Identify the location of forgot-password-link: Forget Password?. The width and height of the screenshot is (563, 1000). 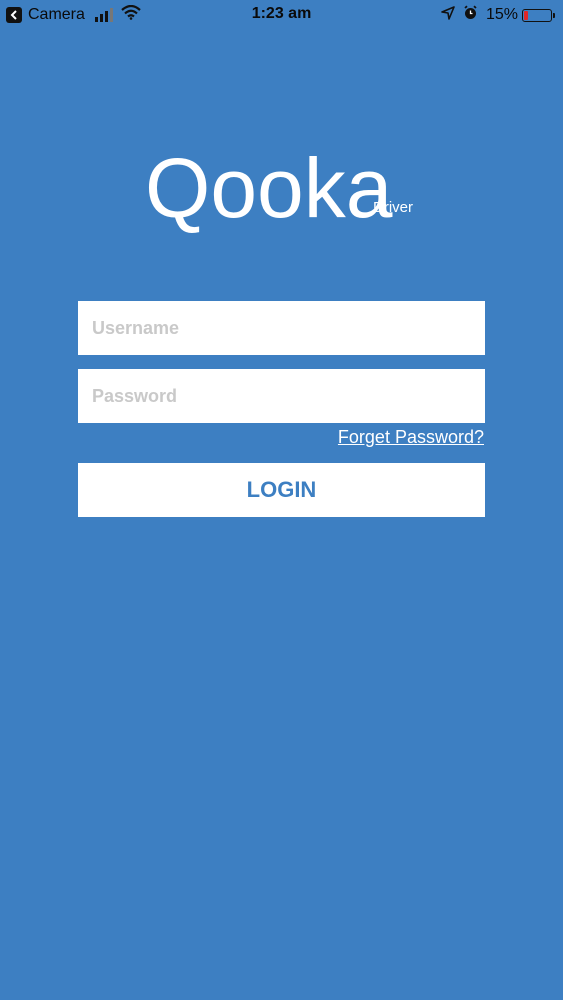
(411, 437).